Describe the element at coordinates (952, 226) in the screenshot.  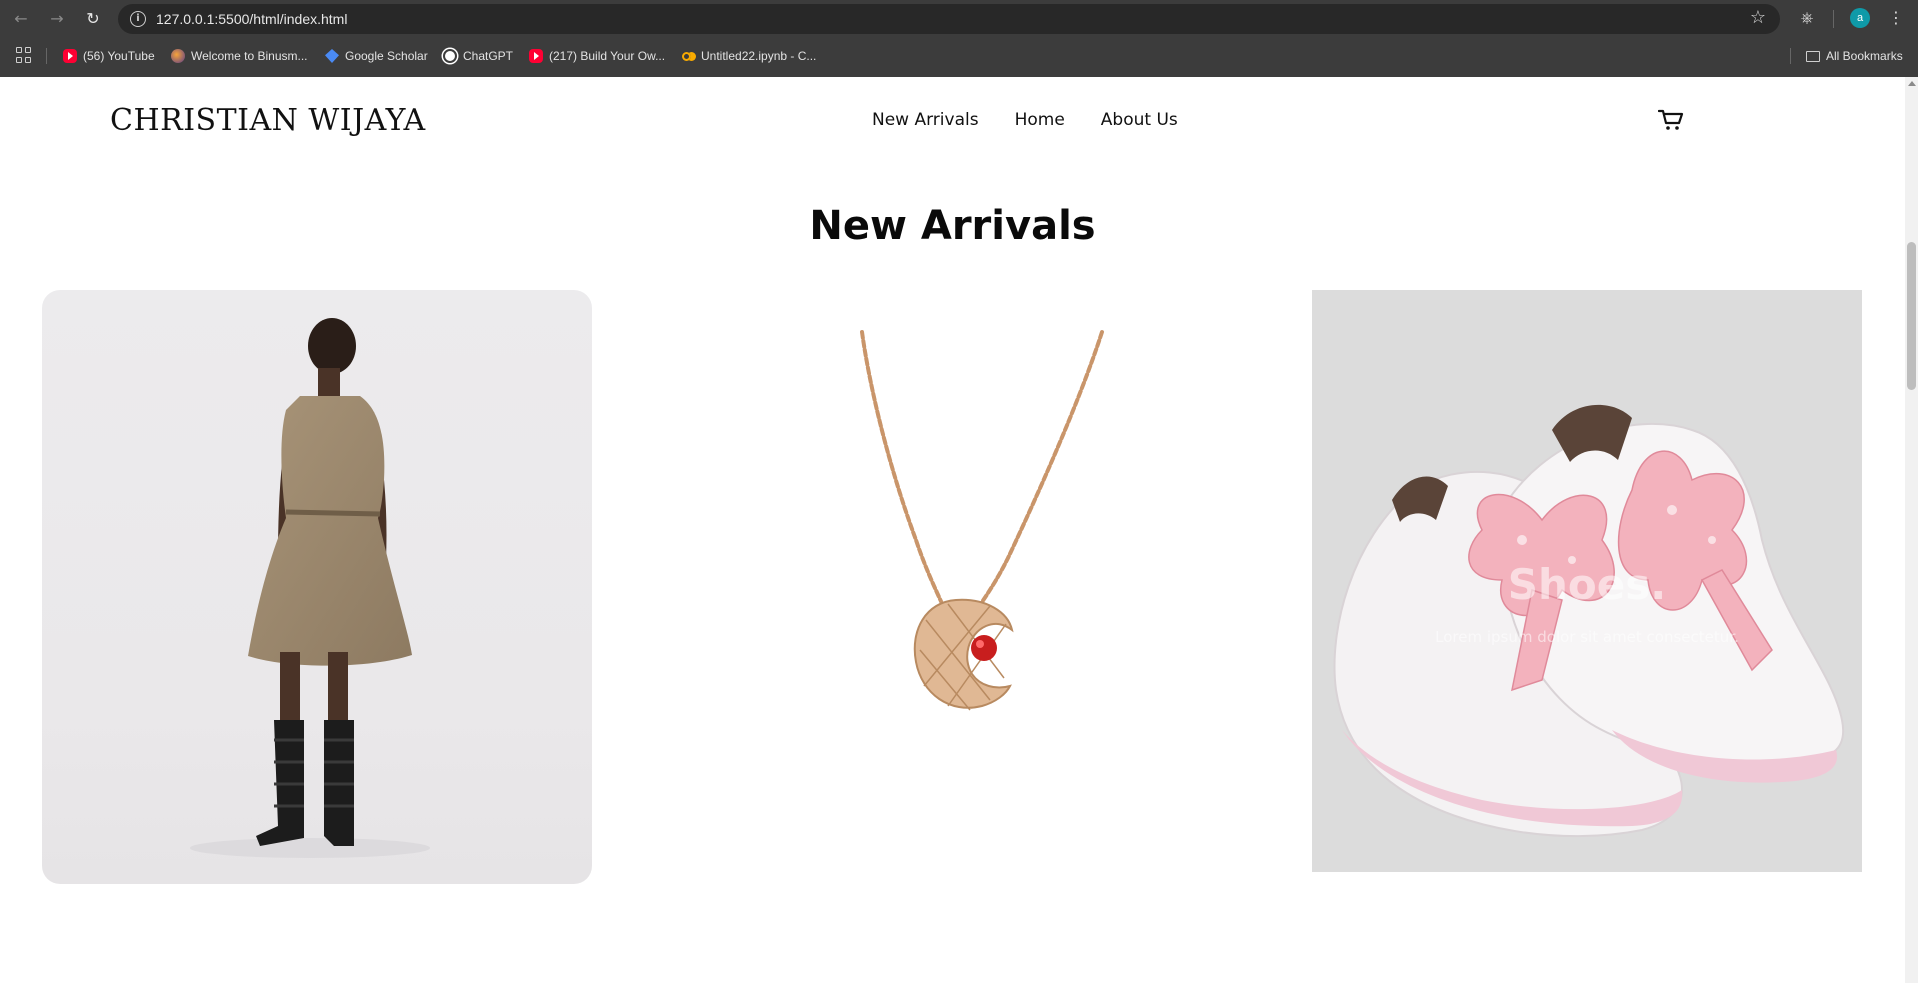
I see `section-title: New Arrivals` at that location.